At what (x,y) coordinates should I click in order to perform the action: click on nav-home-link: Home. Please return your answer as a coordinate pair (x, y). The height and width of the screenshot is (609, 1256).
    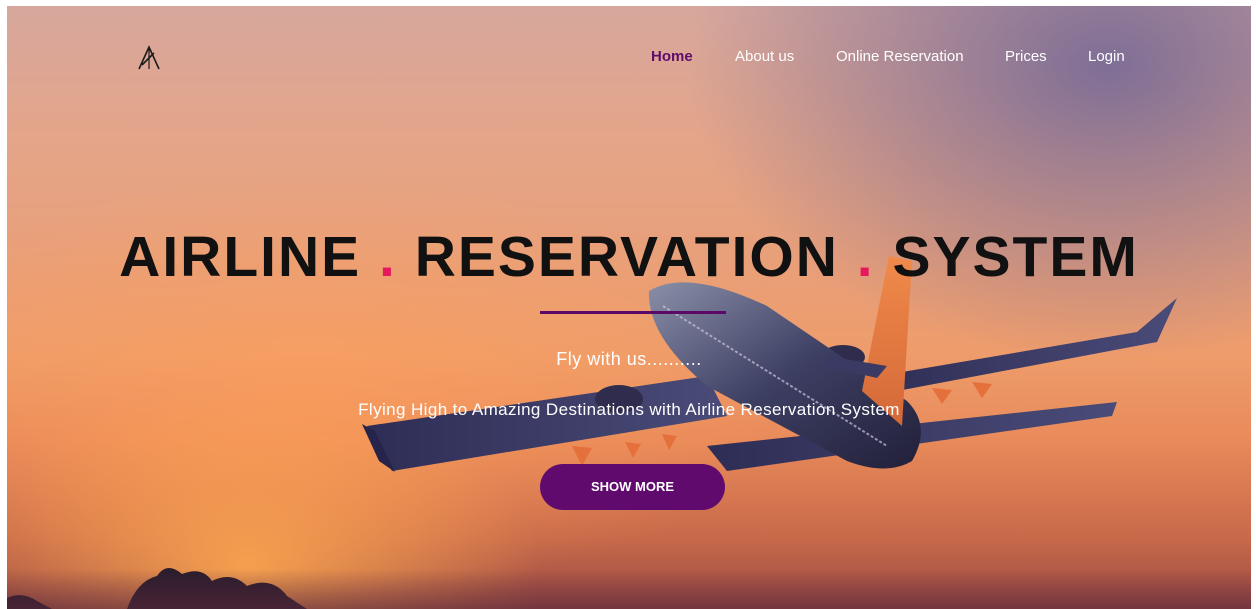
    Looking at the image, I should click on (672, 56).